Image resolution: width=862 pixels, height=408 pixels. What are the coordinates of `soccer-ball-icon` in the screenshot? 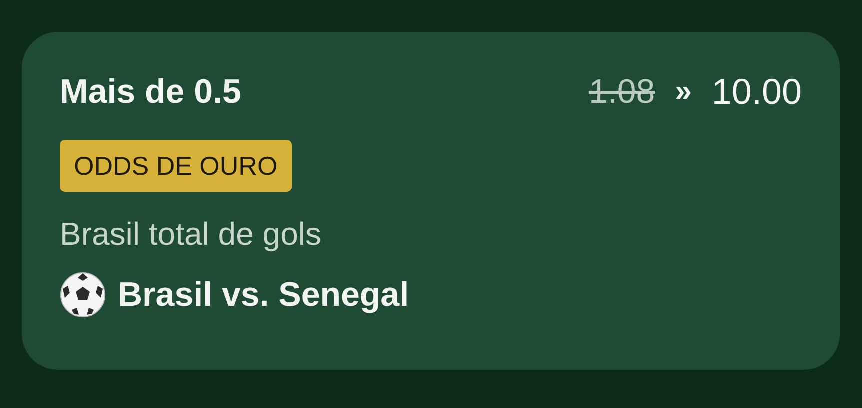 It's located at (83, 295).